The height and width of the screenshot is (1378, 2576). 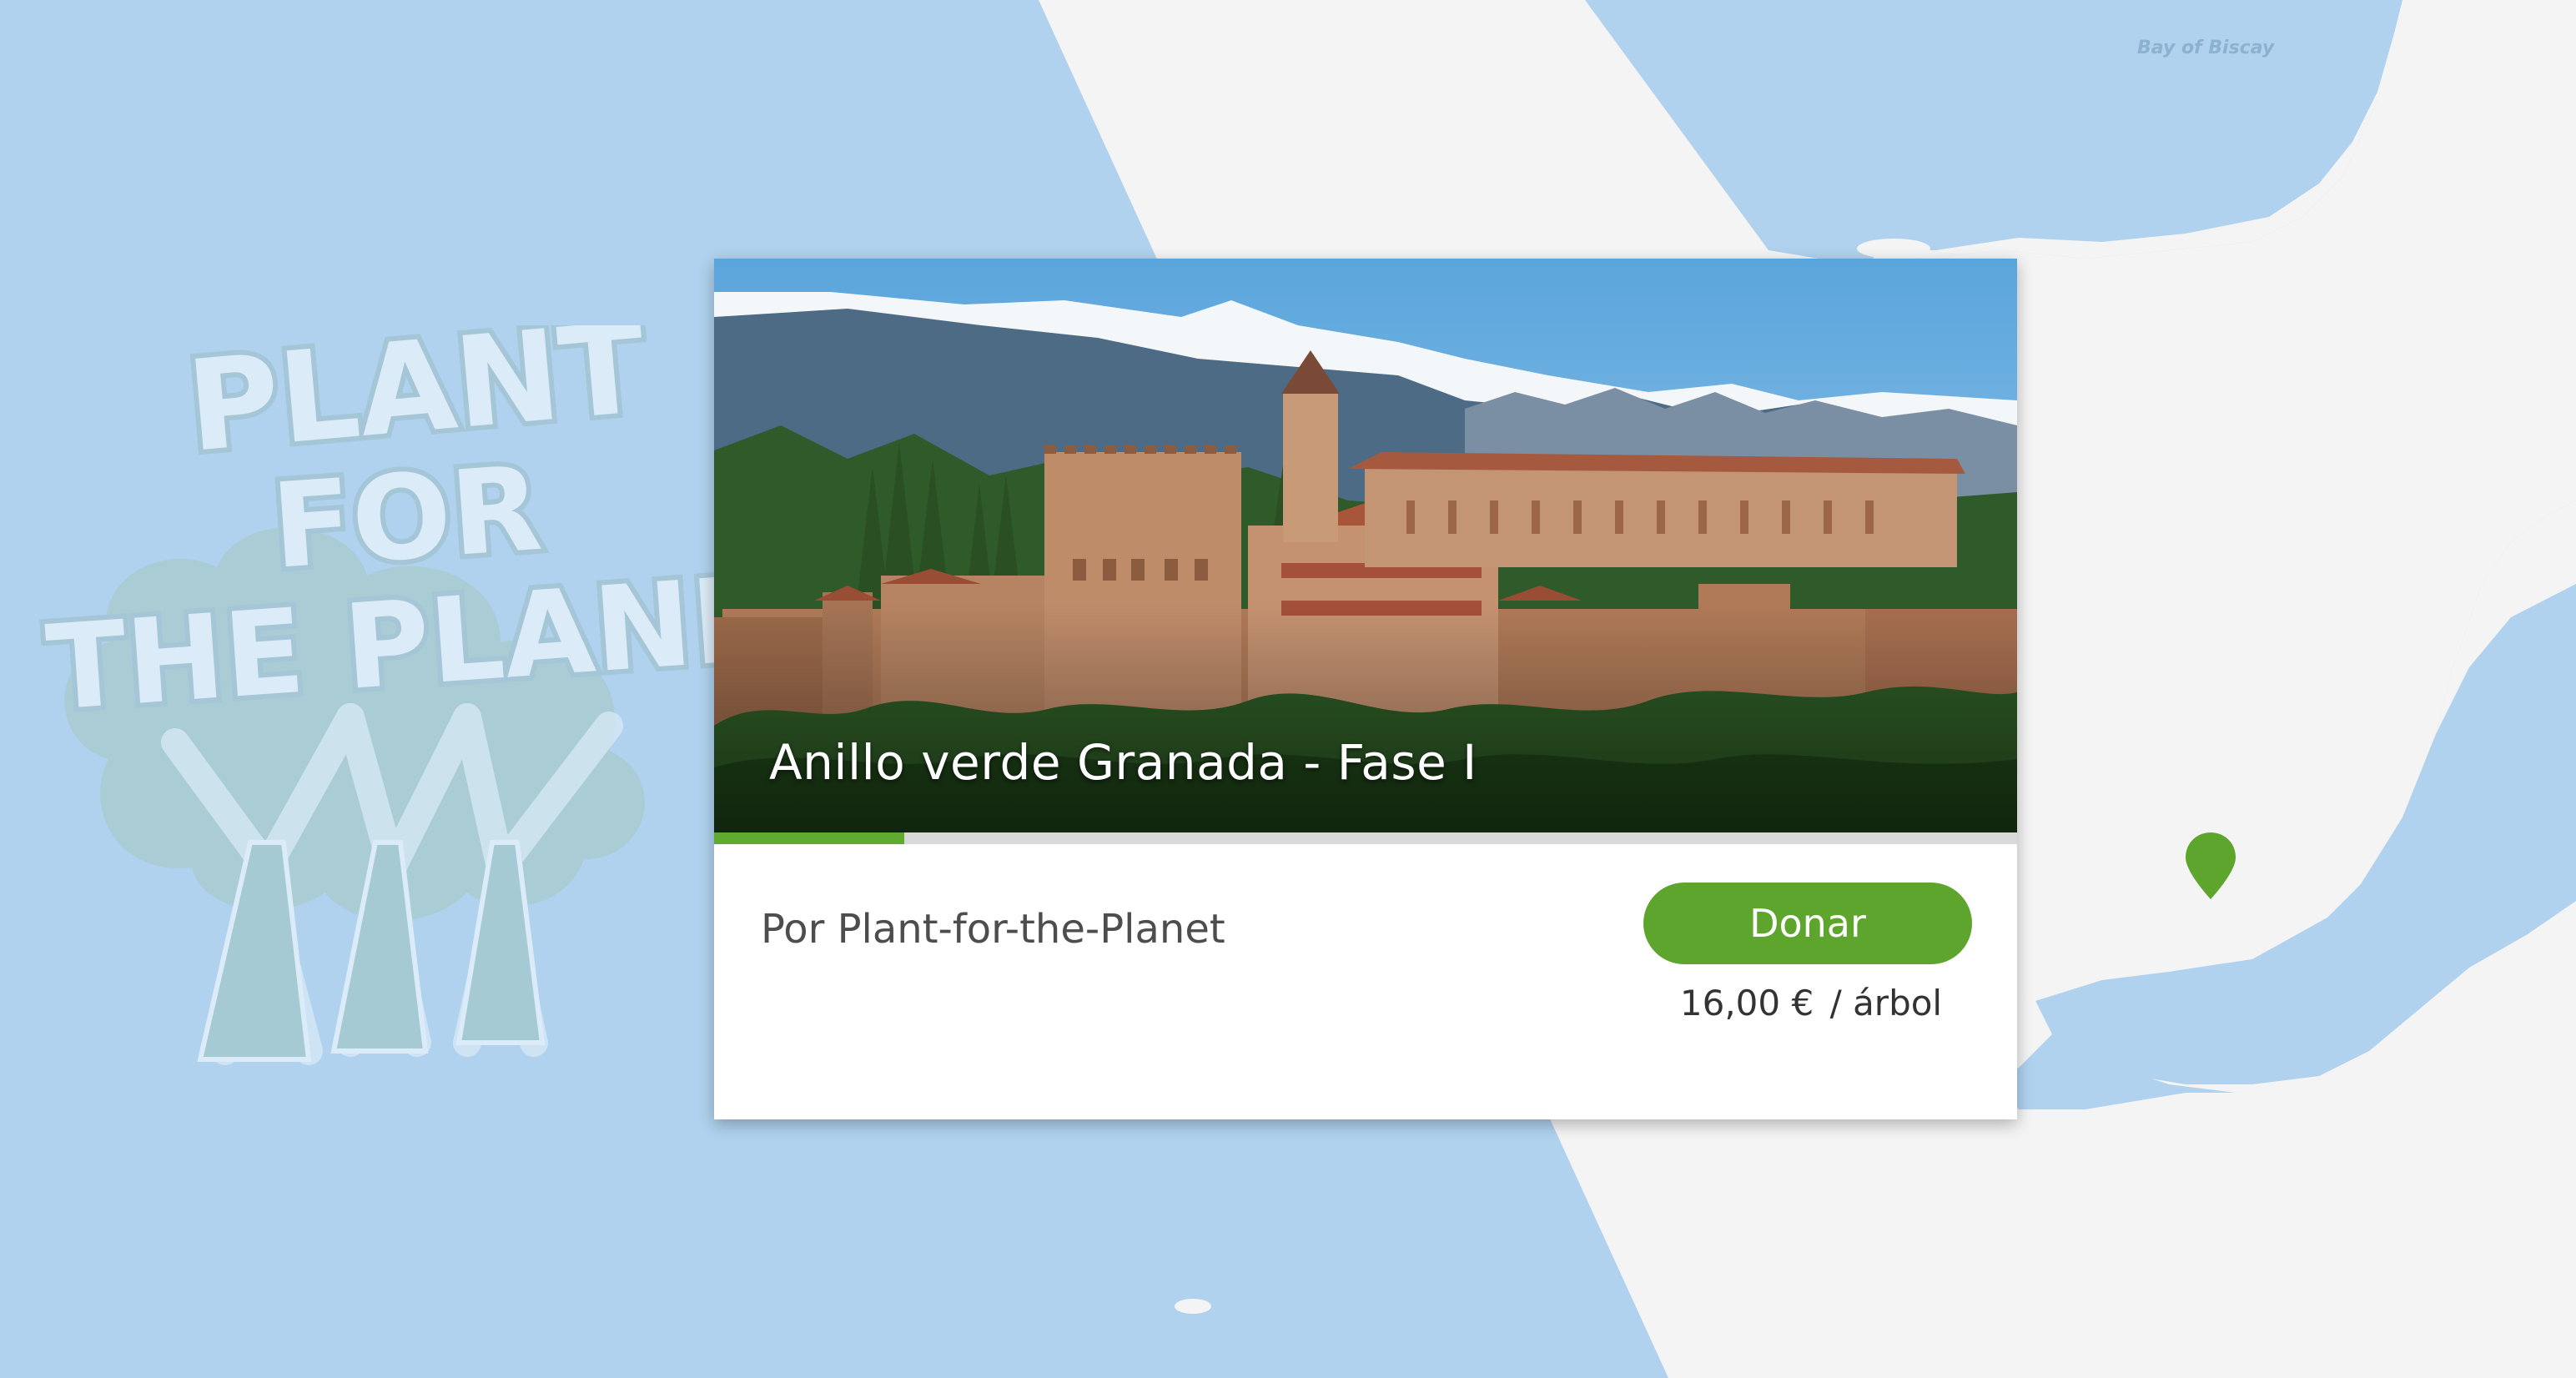 What do you see at coordinates (1365, 838) in the screenshot?
I see `funding-progress-bar` at bounding box center [1365, 838].